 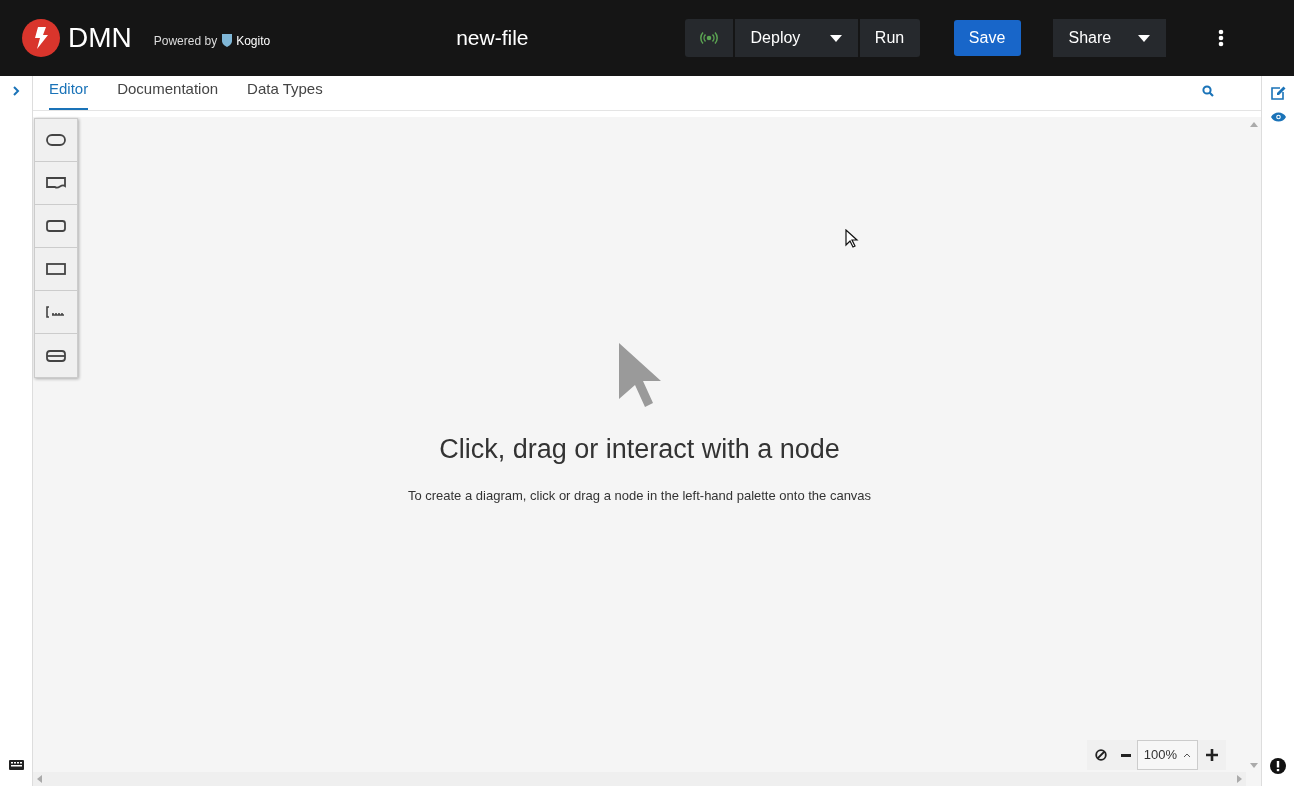 What do you see at coordinates (1278, 117) in the screenshot?
I see `eye-icon` at bounding box center [1278, 117].